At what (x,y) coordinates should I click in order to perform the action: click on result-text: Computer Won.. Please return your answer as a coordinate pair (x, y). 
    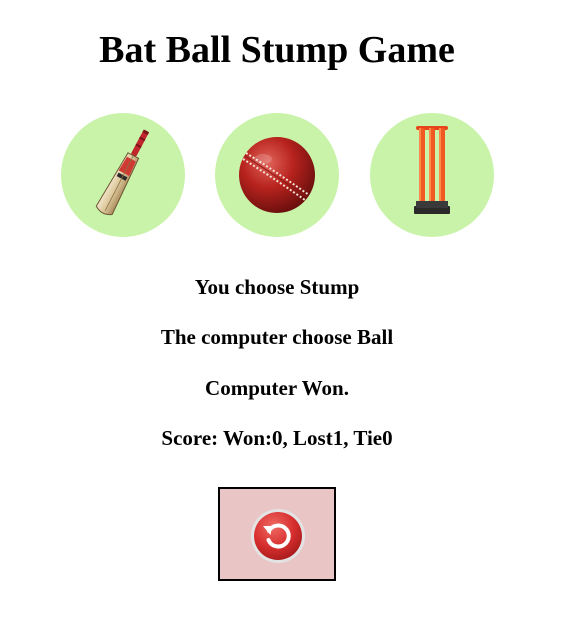
    Looking at the image, I should click on (277, 388).